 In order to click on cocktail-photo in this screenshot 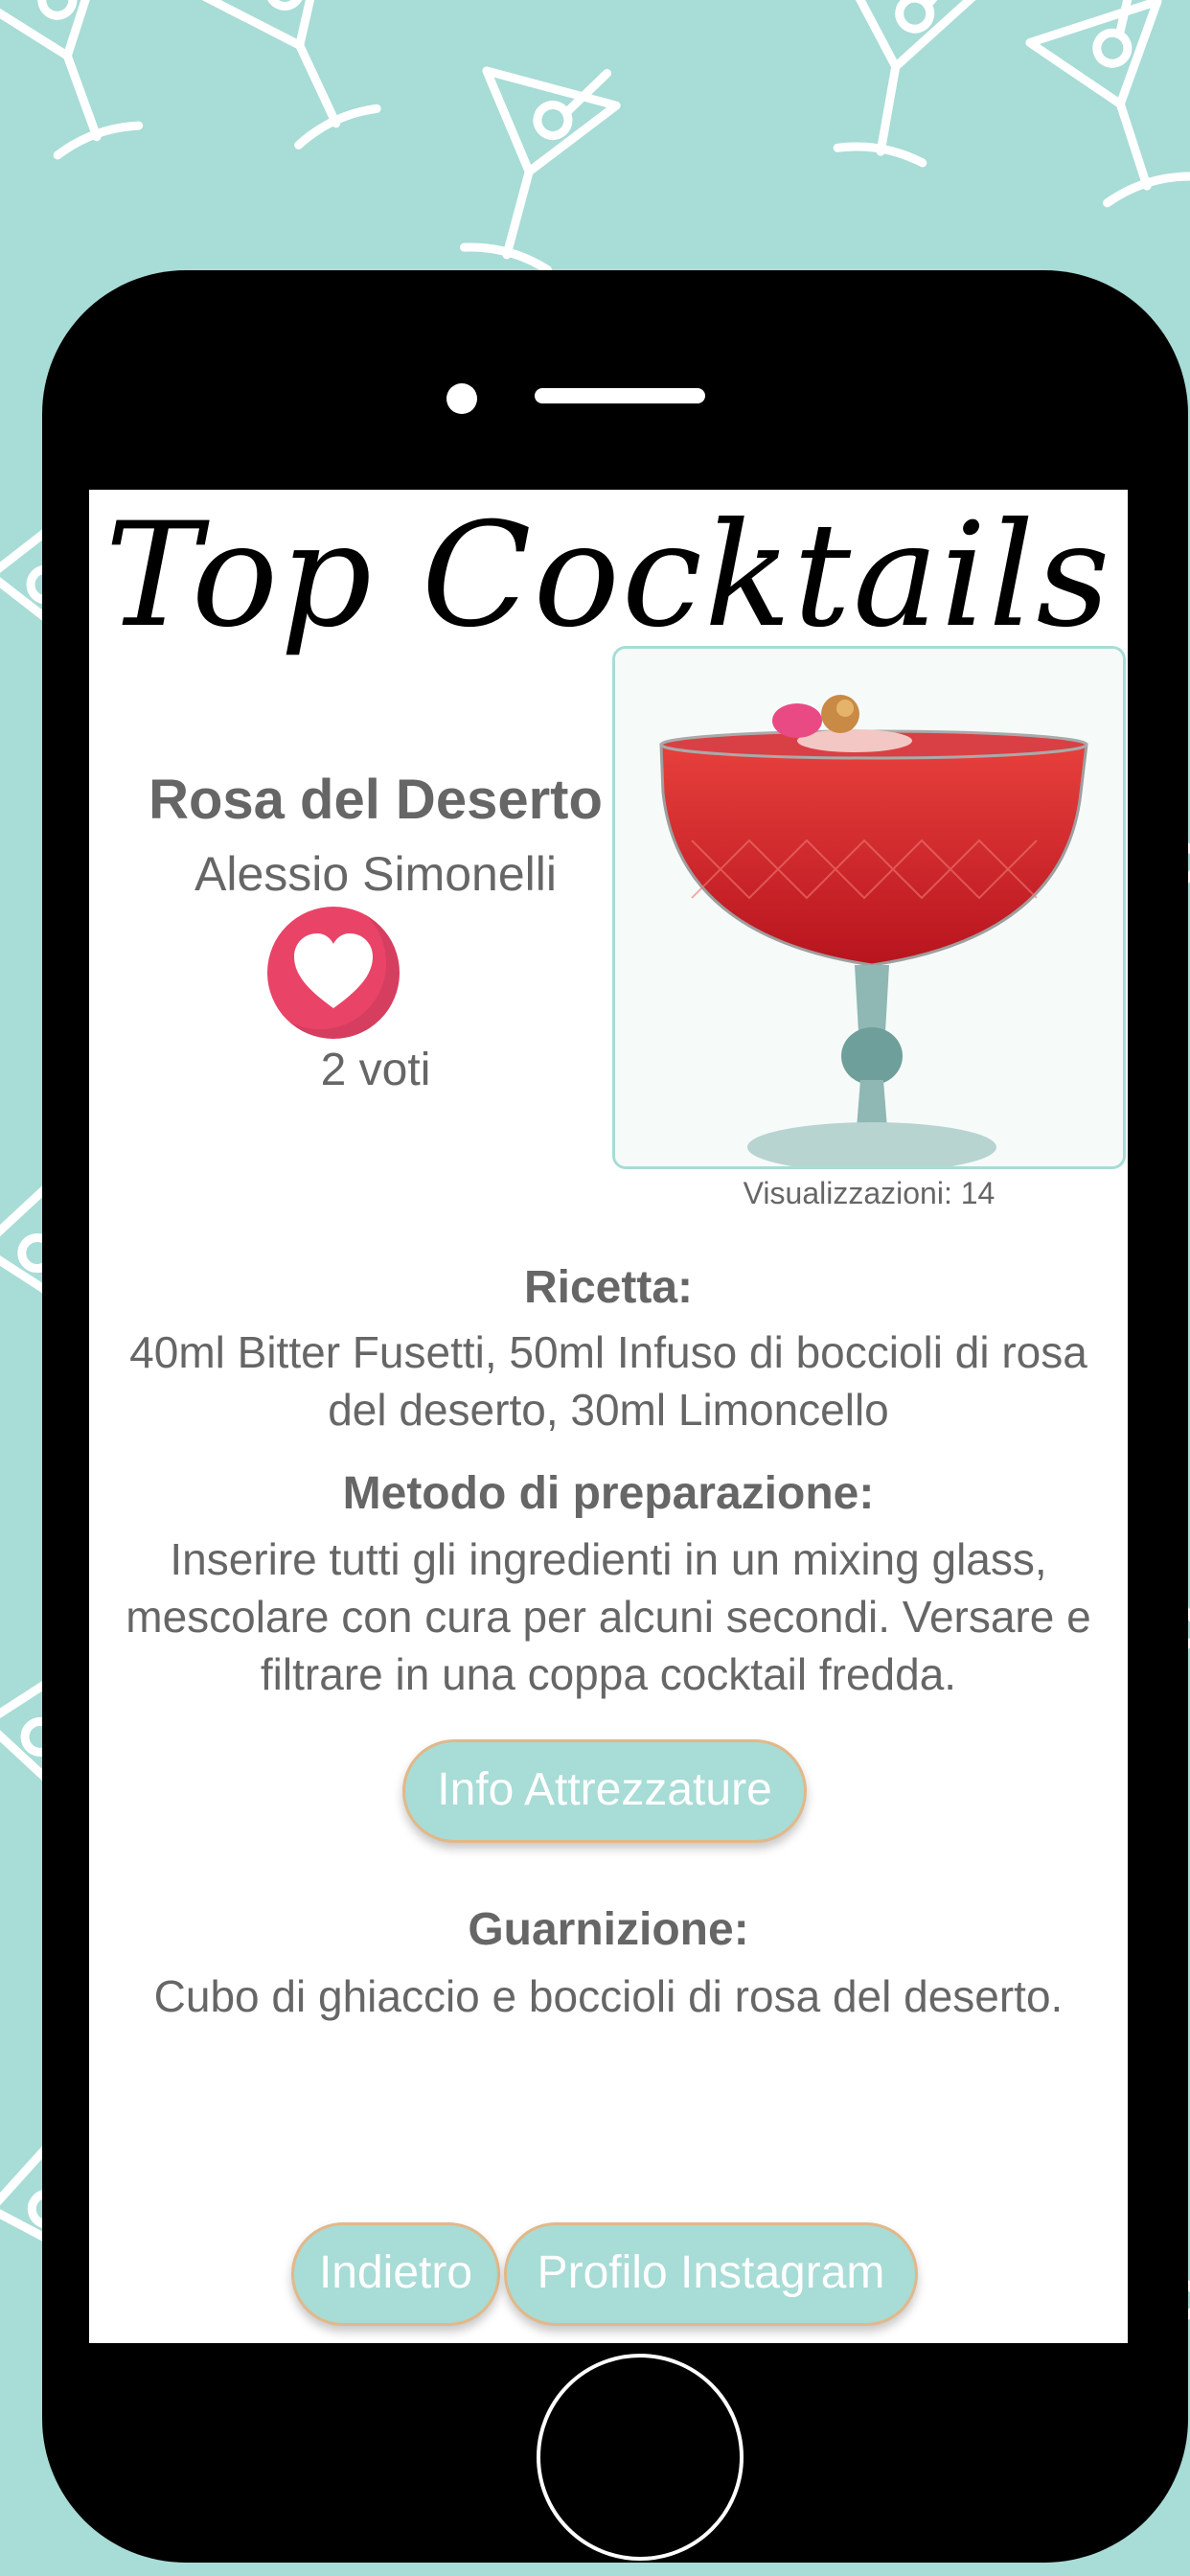, I will do `click(869, 907)`.